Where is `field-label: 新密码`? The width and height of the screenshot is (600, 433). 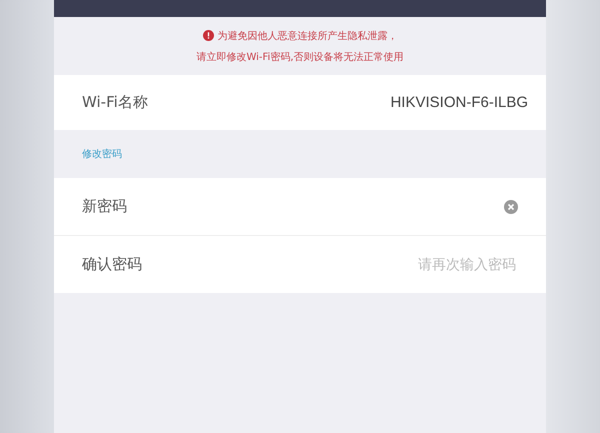
field-label: 新密码 is located at coordinates (104, 206).